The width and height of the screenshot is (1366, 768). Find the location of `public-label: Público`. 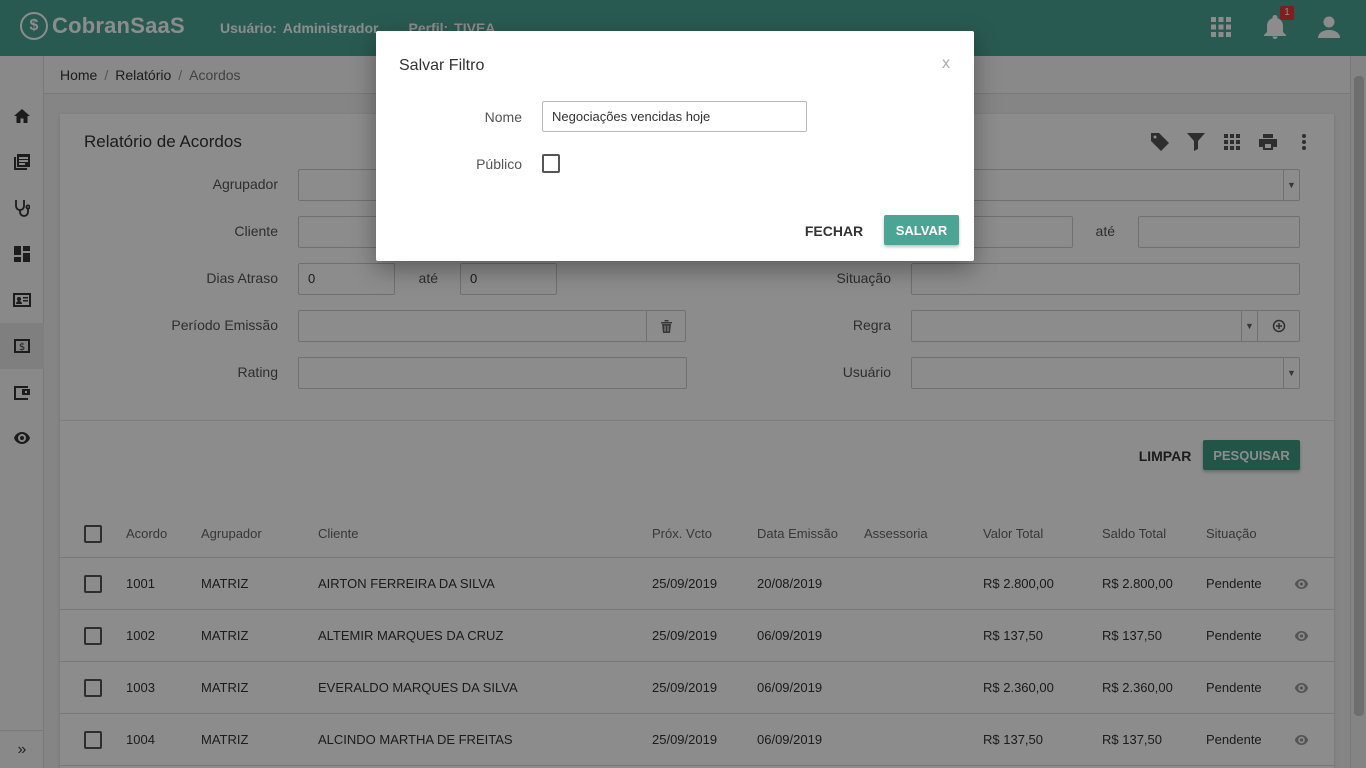

public-label: Público is located at coordinates (499, 164).